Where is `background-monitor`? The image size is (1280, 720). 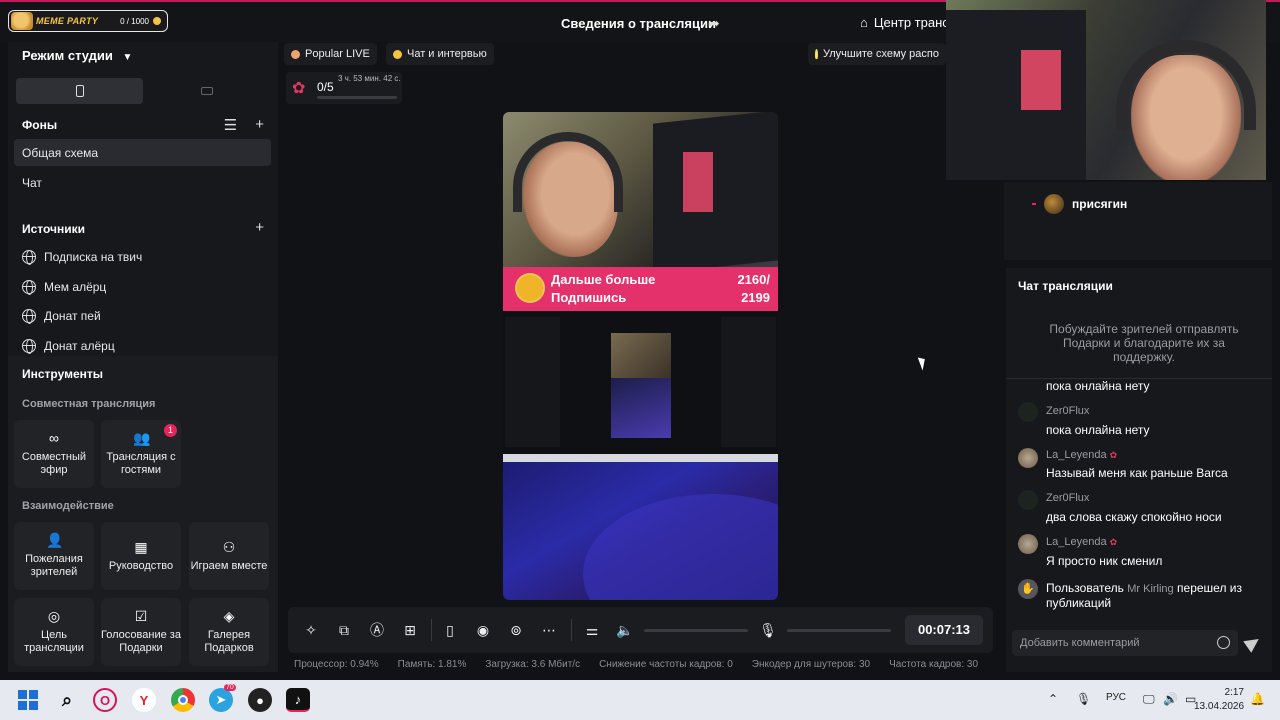
background-monitor is located at coordinates (715, 193).